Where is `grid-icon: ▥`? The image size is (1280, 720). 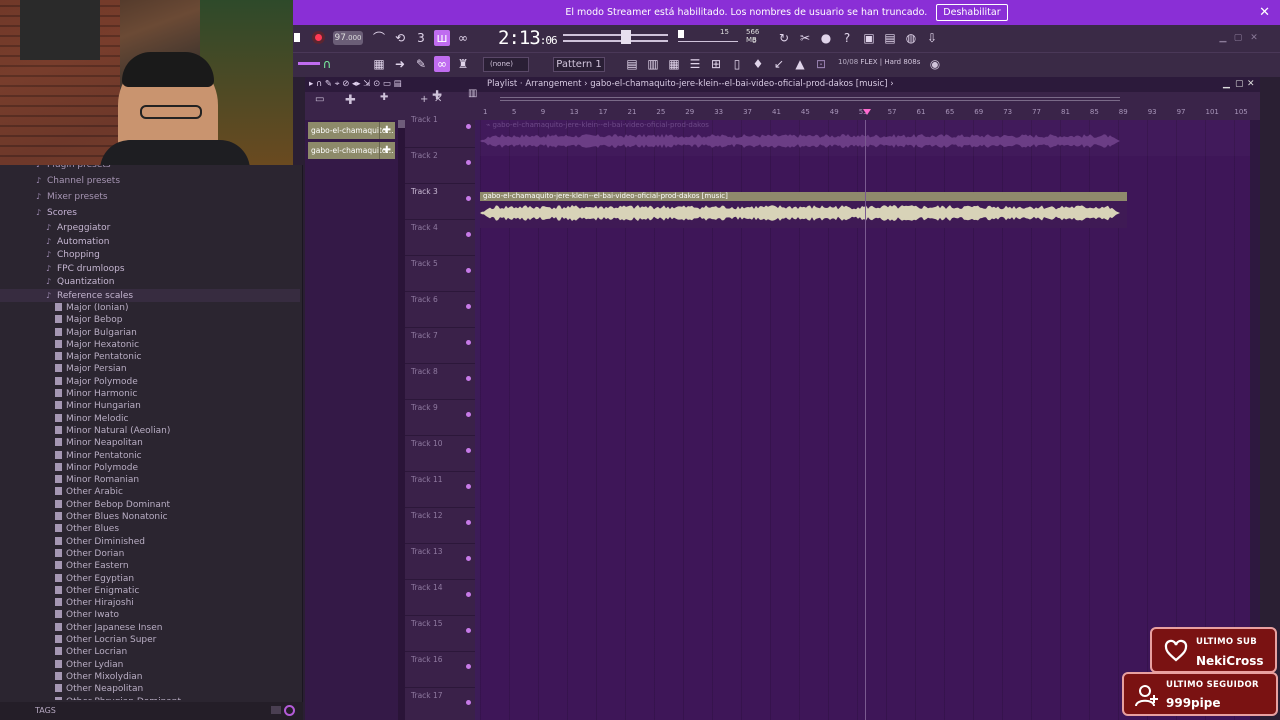 grid-icon: ▥ is located at coordinates (472, 93).